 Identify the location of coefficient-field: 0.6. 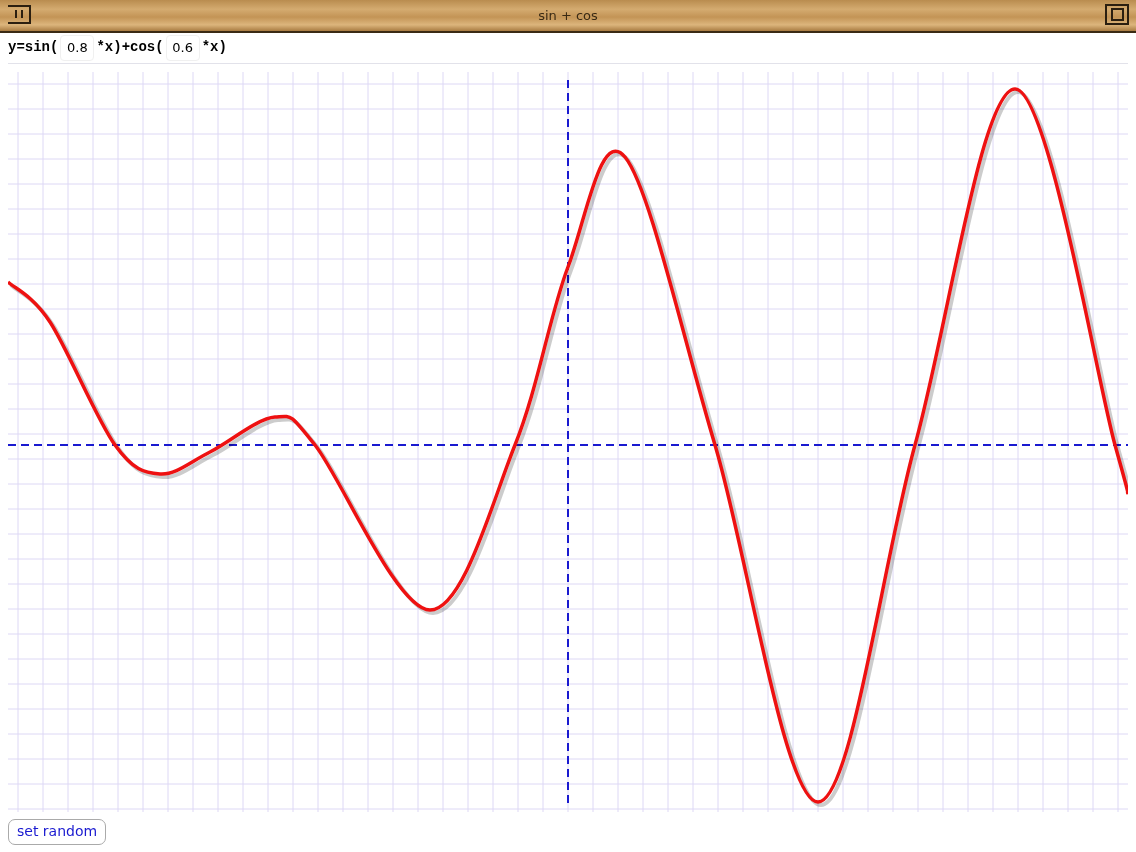
(182, 47).